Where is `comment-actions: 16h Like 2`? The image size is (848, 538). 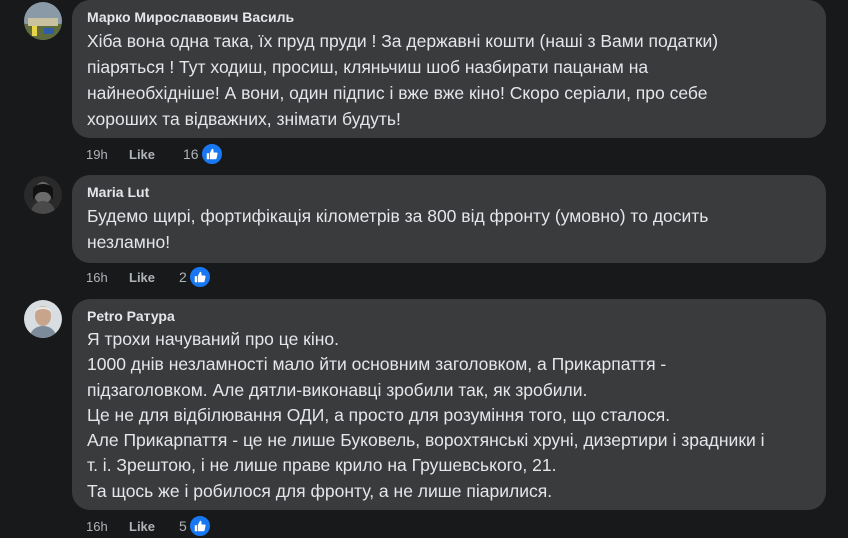 comment-actions: 16h Like 2 is located at coordinates (149, 277).